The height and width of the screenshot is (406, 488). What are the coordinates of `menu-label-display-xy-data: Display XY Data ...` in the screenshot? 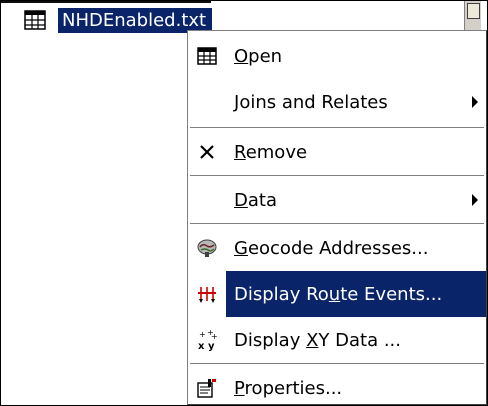 It's located at (313, 340).